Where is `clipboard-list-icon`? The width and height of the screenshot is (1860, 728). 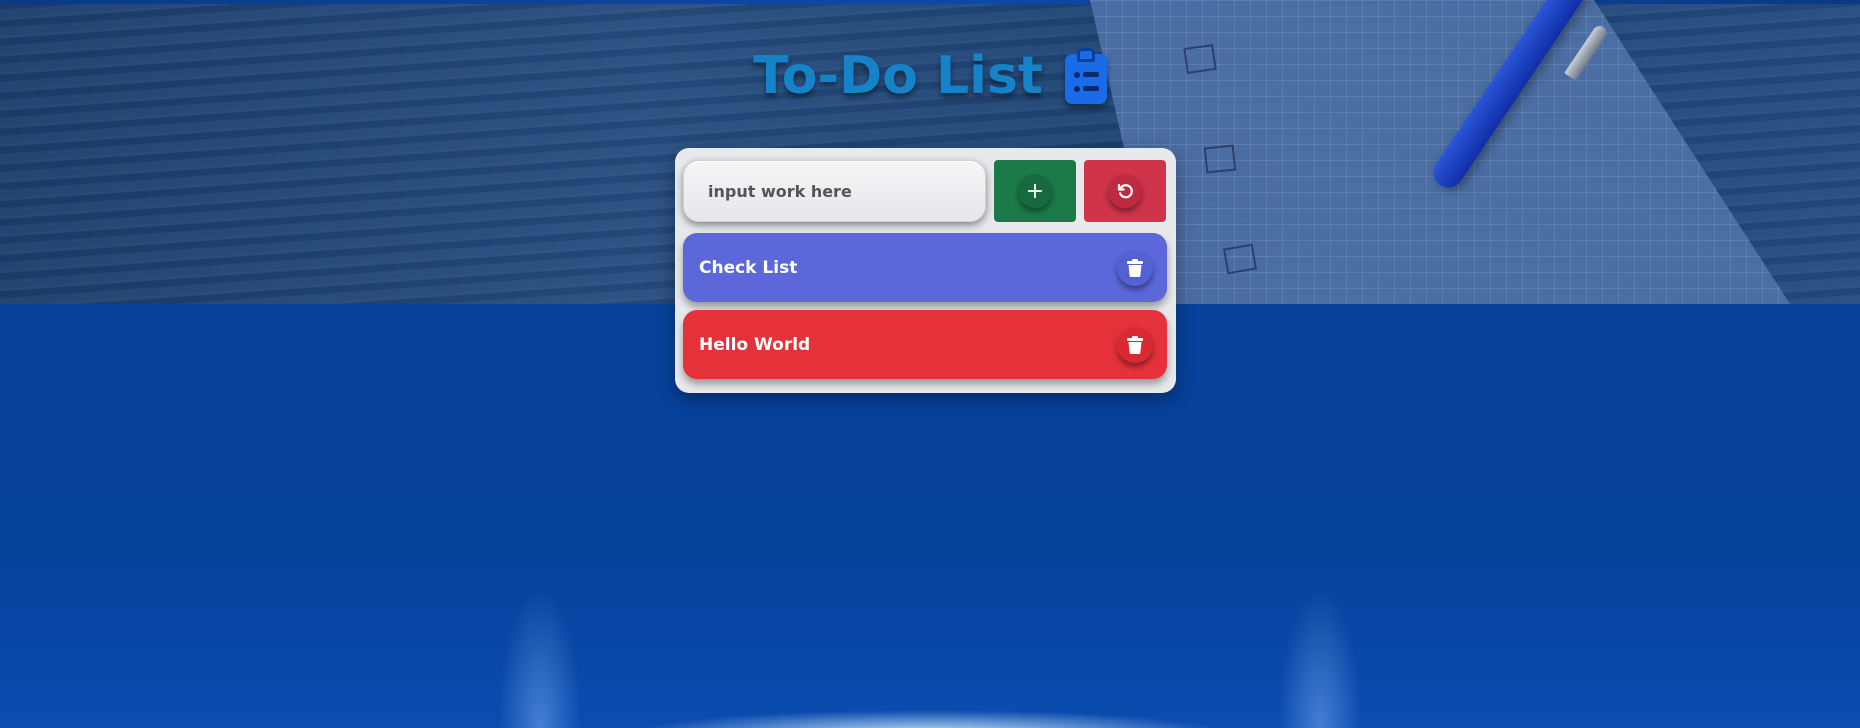 clipboard-list-icon is located at coordinates (1085, 76).